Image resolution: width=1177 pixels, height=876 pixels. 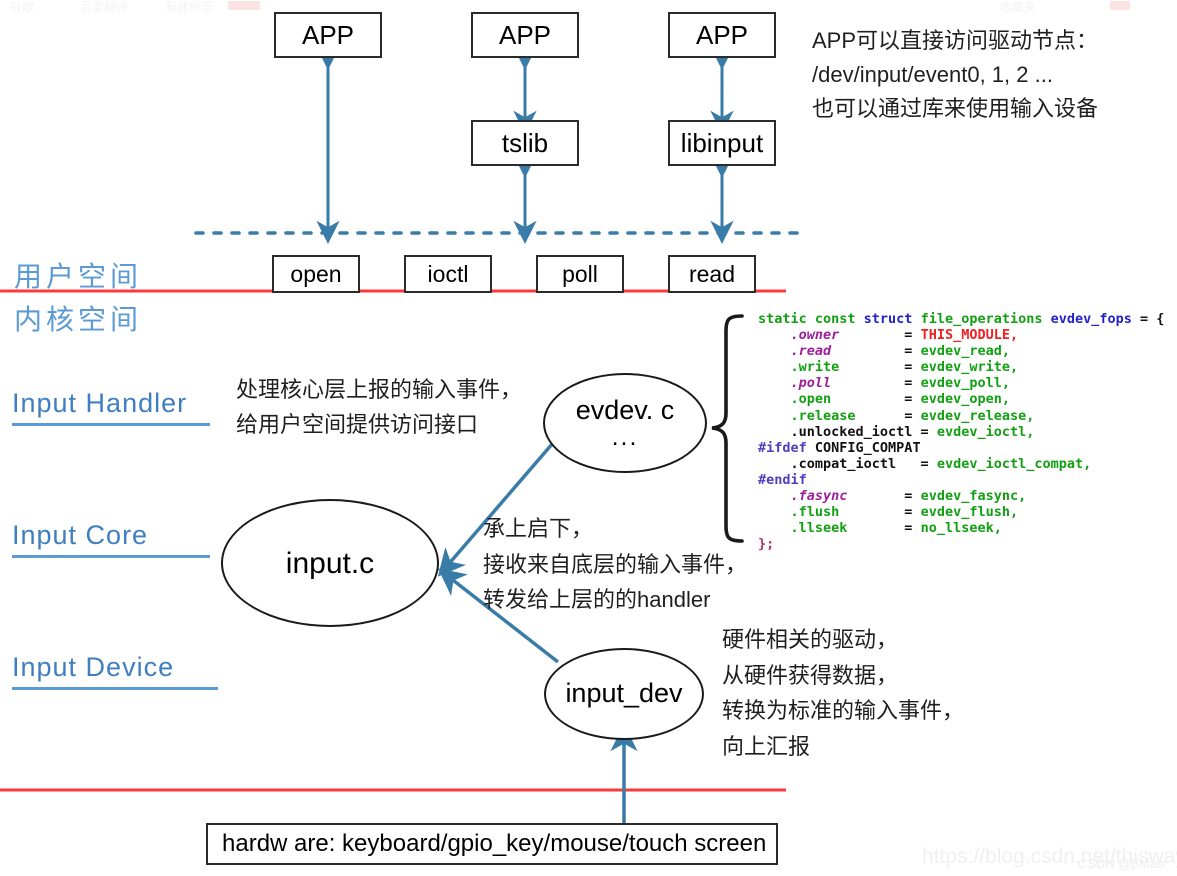 I want to click on layer-label-input-handler: Input Handler, so click(x=111, y=407).